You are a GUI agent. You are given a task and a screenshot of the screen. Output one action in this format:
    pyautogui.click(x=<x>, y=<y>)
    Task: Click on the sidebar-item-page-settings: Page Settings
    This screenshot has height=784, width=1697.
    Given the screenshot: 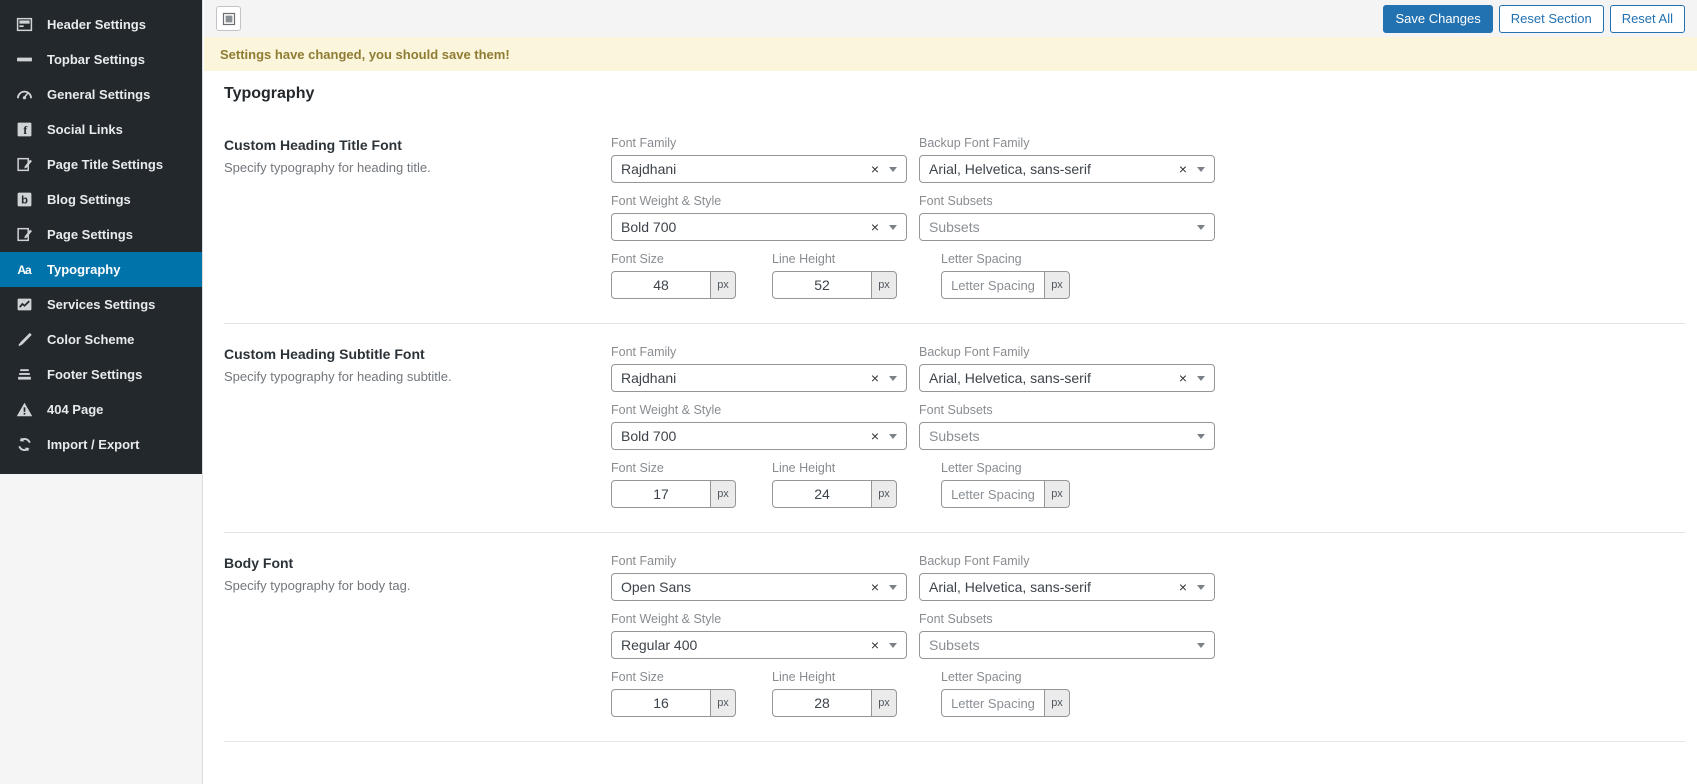 What is the action you would take?
    pyautogui.click(x=101, y=234)
    